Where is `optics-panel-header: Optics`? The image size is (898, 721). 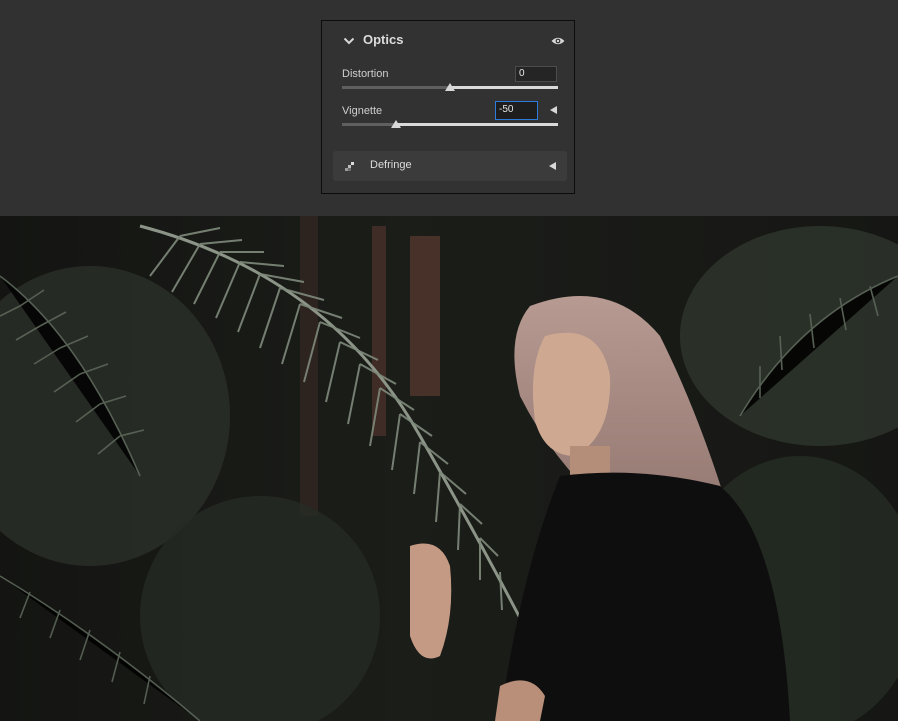 optics-panel-header: Optics is located at coordinates (448, 41).